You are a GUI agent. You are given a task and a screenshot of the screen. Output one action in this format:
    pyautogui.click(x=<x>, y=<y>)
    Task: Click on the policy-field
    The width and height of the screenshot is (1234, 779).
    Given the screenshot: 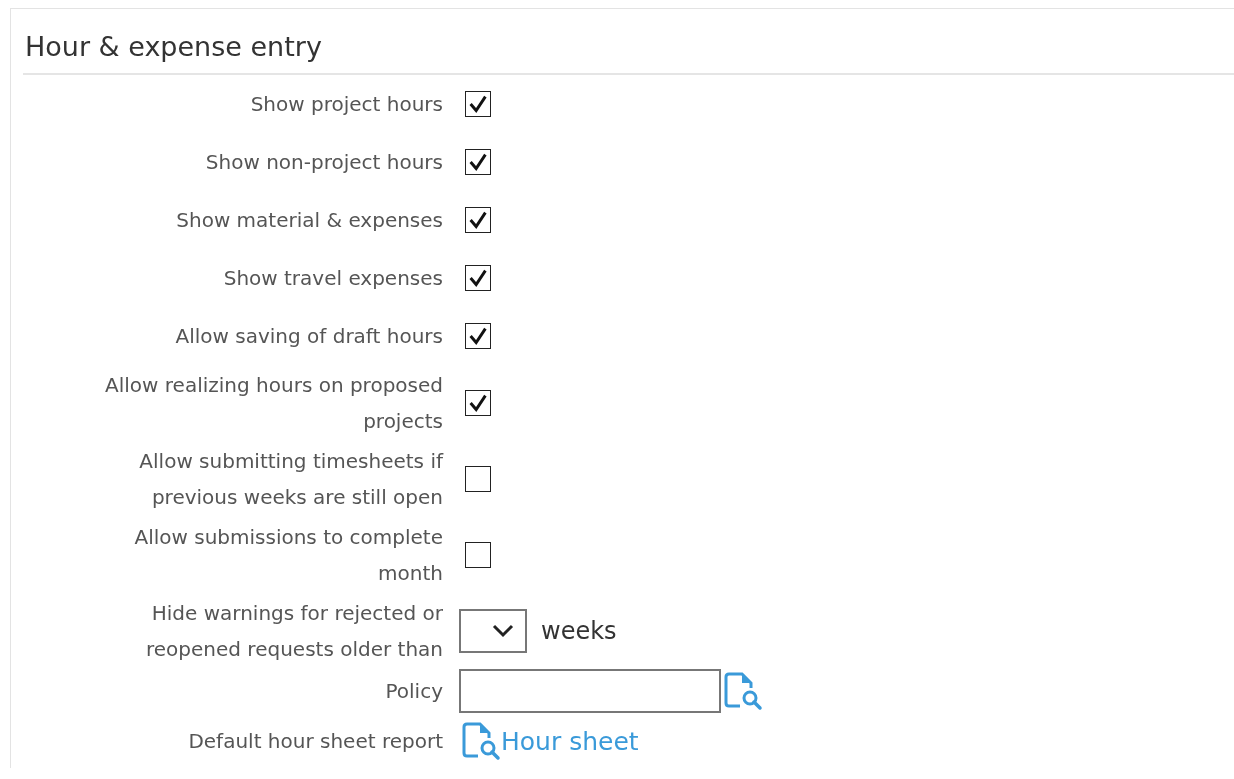 What is the action you would take?
    pyautogui.click(x=590, y=691)
    